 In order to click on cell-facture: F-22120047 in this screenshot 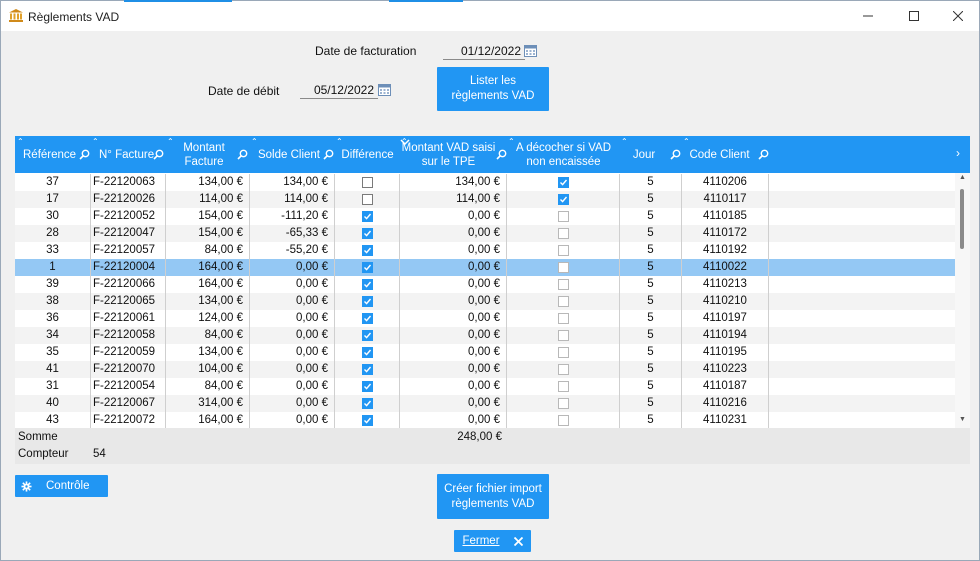, I will do `click(128, 233)`.